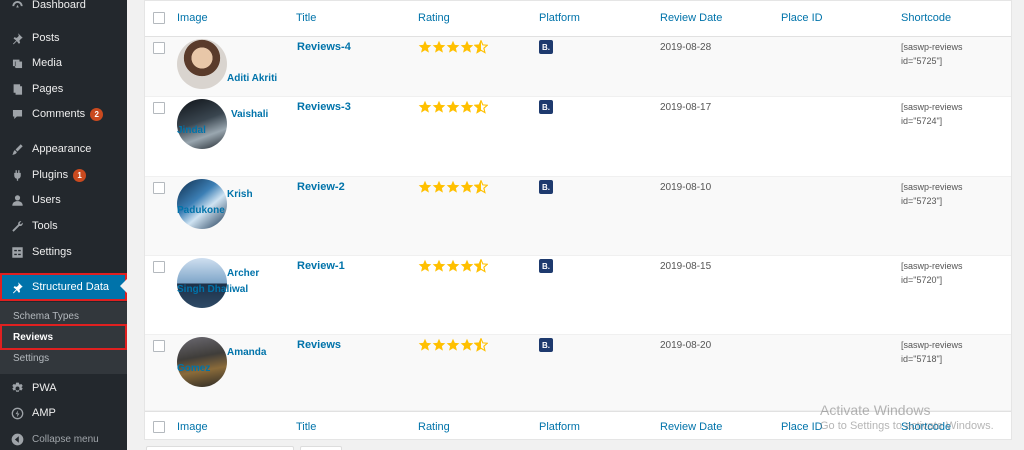  Describe the element at coordinates (46, 38) in the screenshot. I see `menu-posts-label: Posts` at that location.